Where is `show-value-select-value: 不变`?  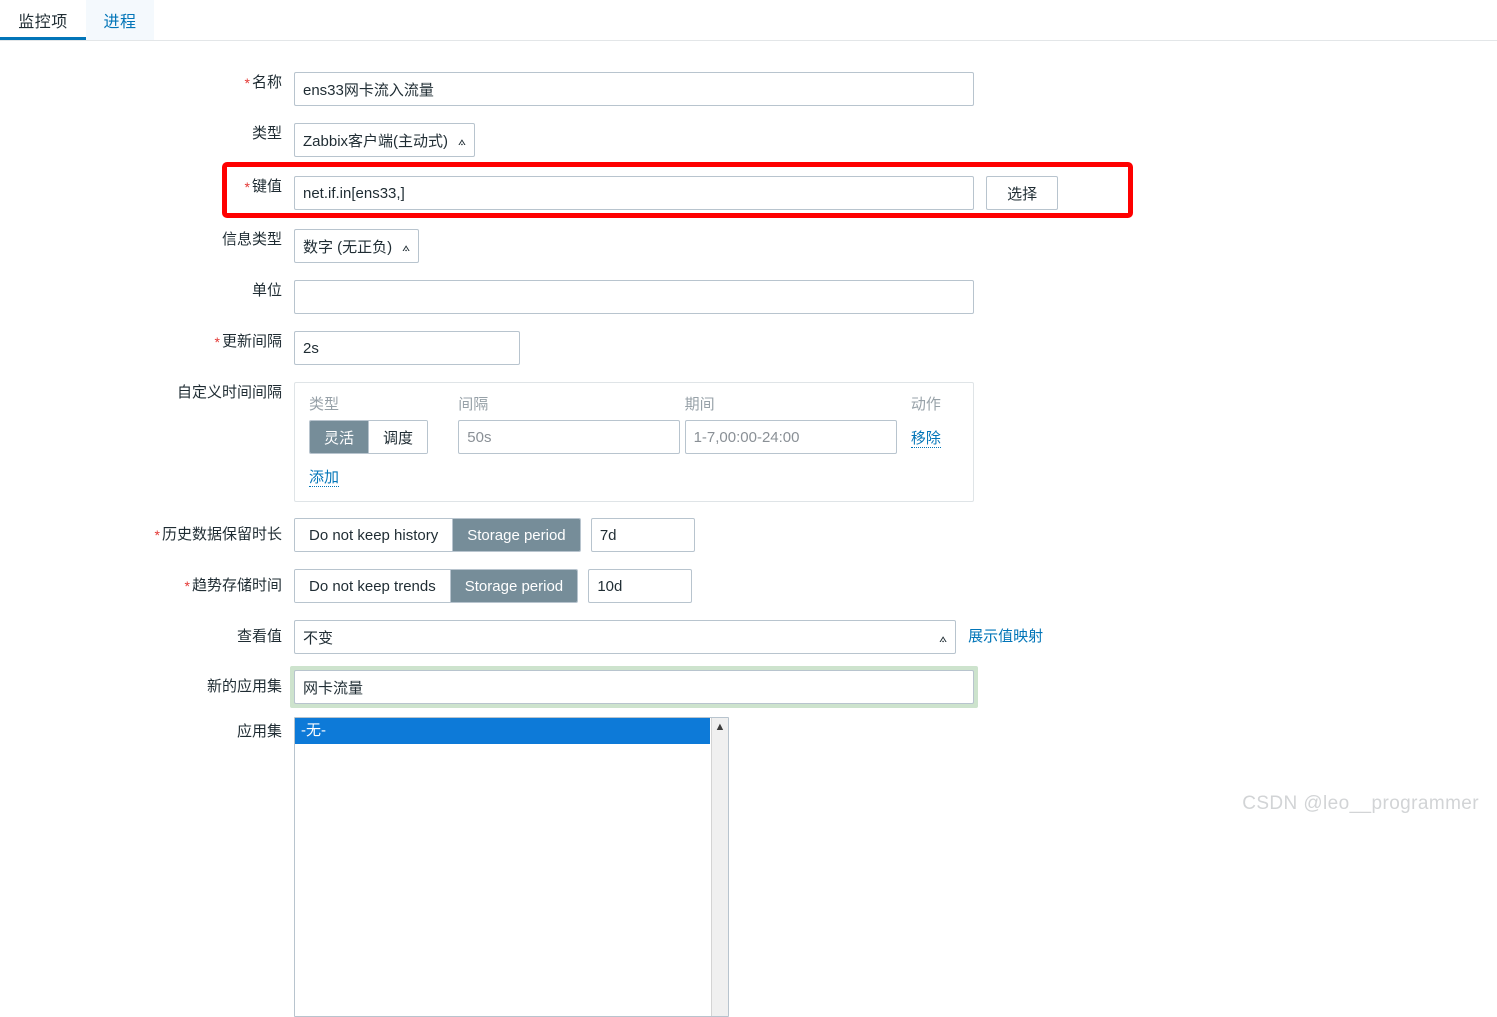
show-value-select-value: 不变 is located at coordinates (318, 638).